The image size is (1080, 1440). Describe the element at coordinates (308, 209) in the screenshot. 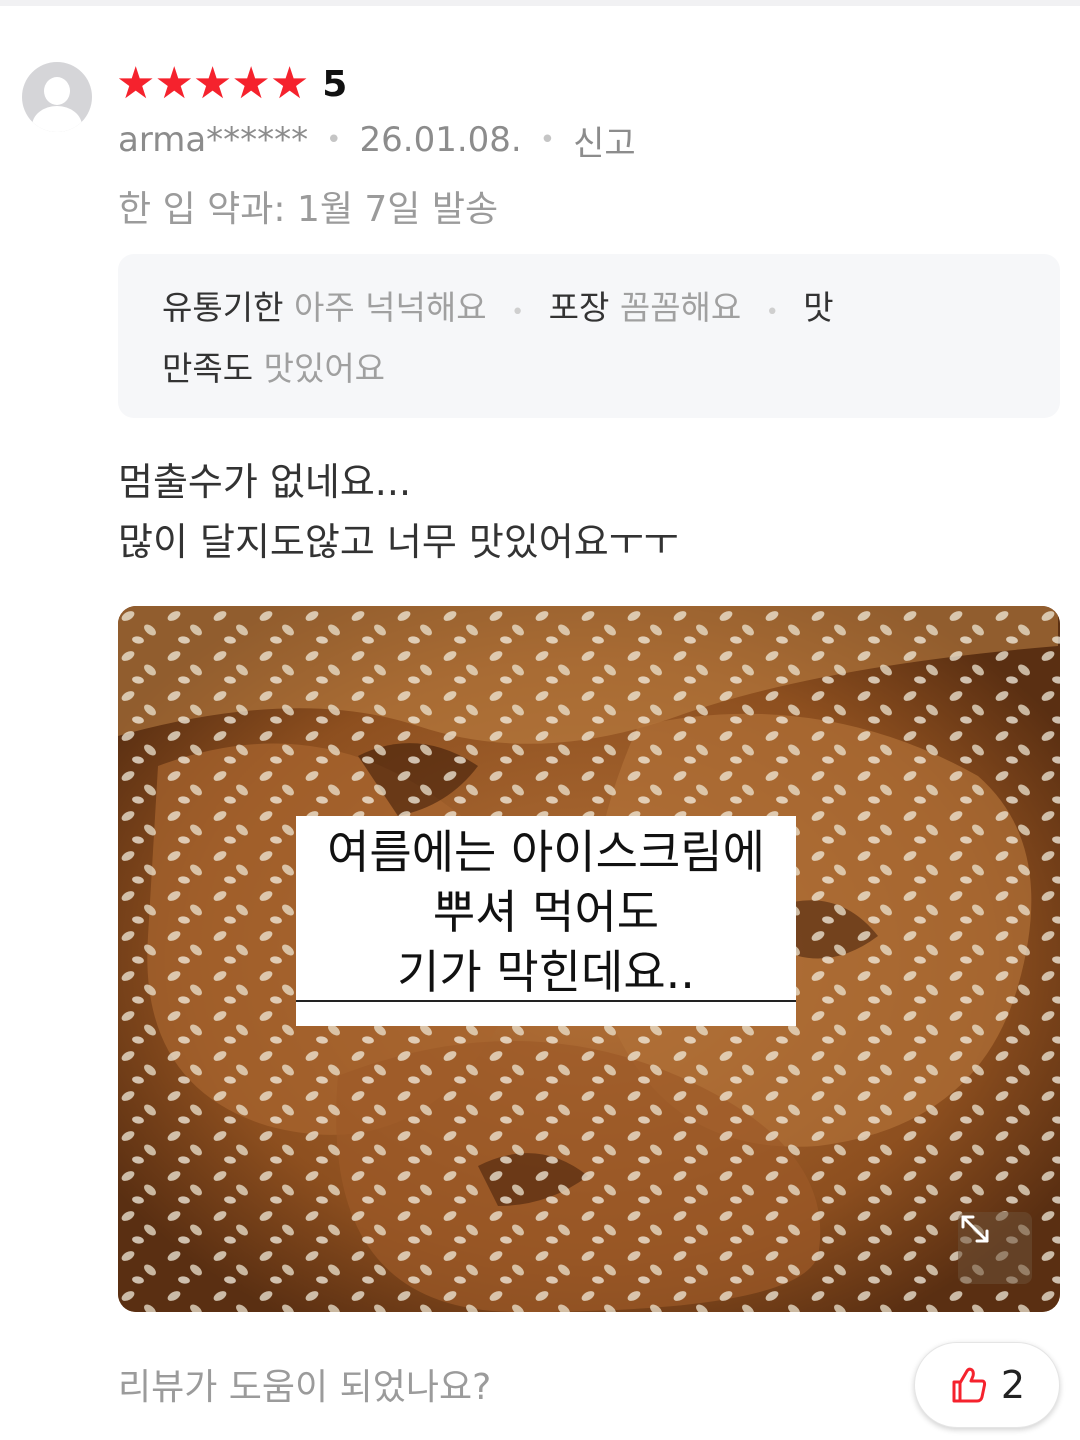

I see `purchased-option: 한 입 약과: 1월 7일 발송` at that location.